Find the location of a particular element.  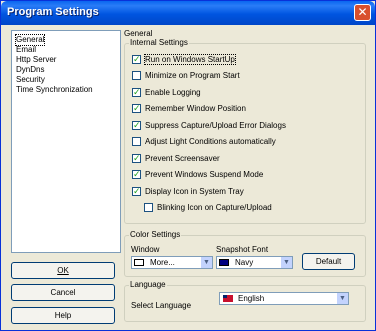

tree-item-email: Email is located at coordinates (26, 50).